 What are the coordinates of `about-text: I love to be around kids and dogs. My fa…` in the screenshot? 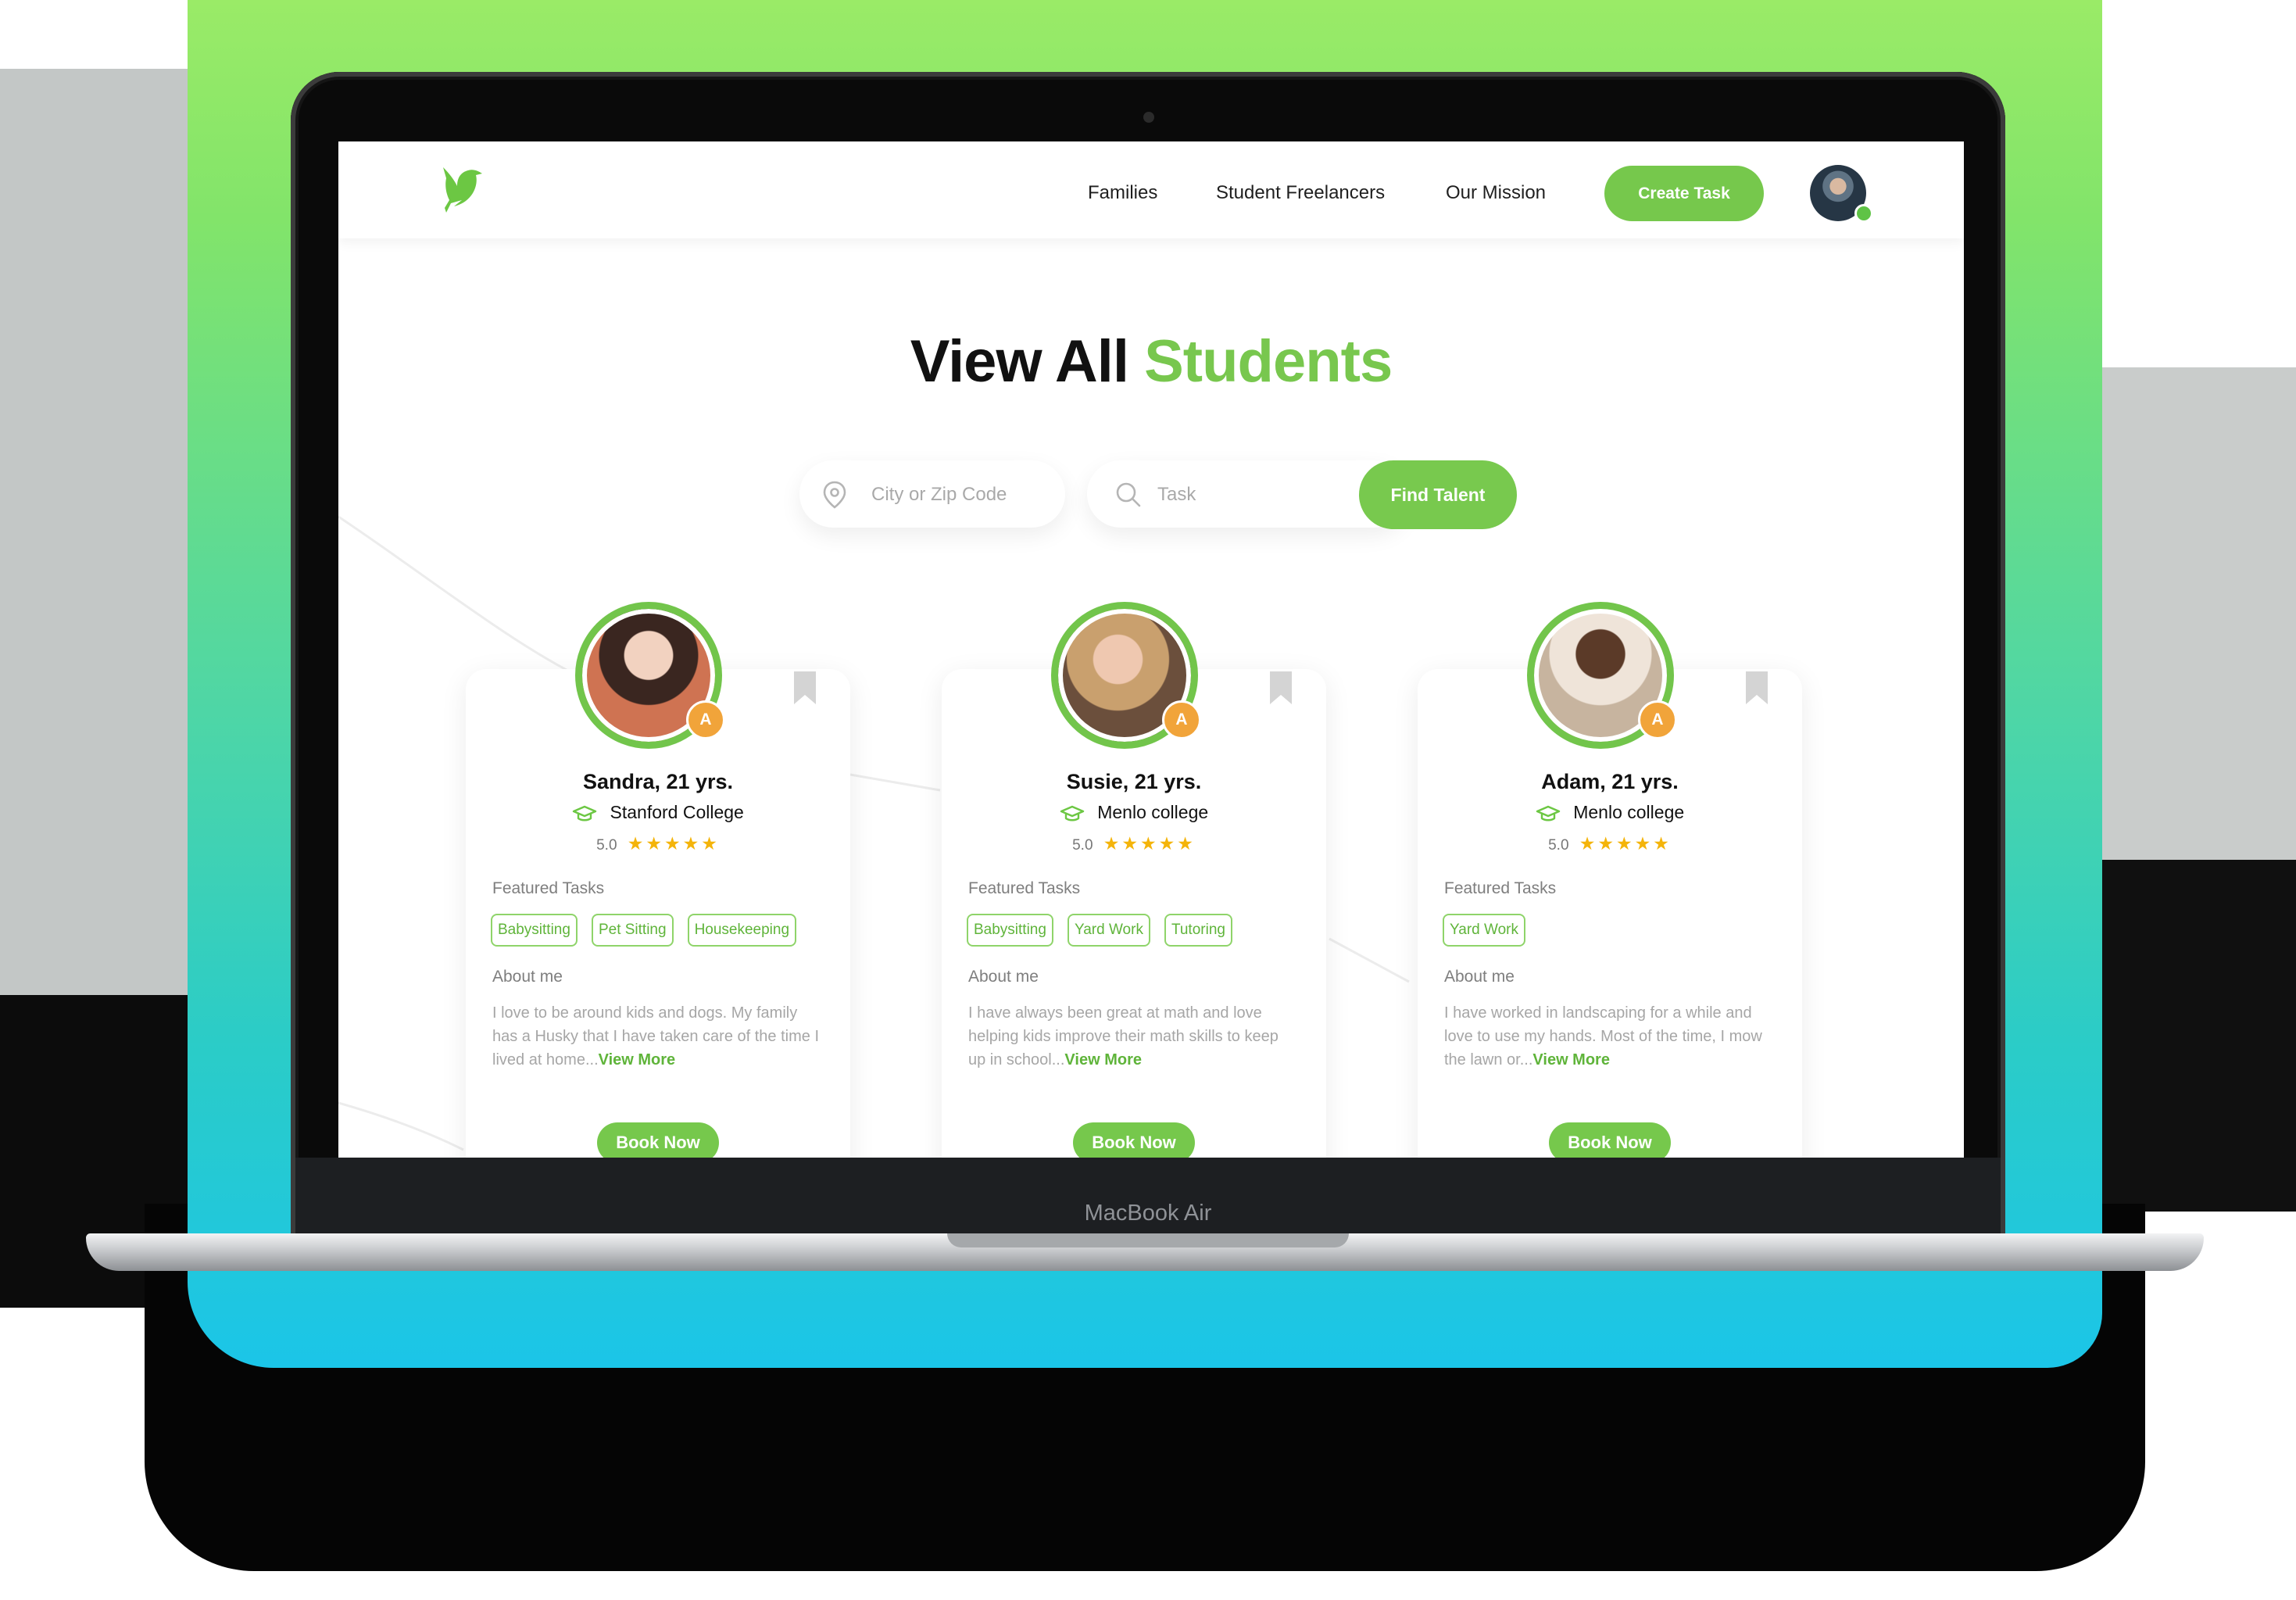 It's located at (658, 1036).